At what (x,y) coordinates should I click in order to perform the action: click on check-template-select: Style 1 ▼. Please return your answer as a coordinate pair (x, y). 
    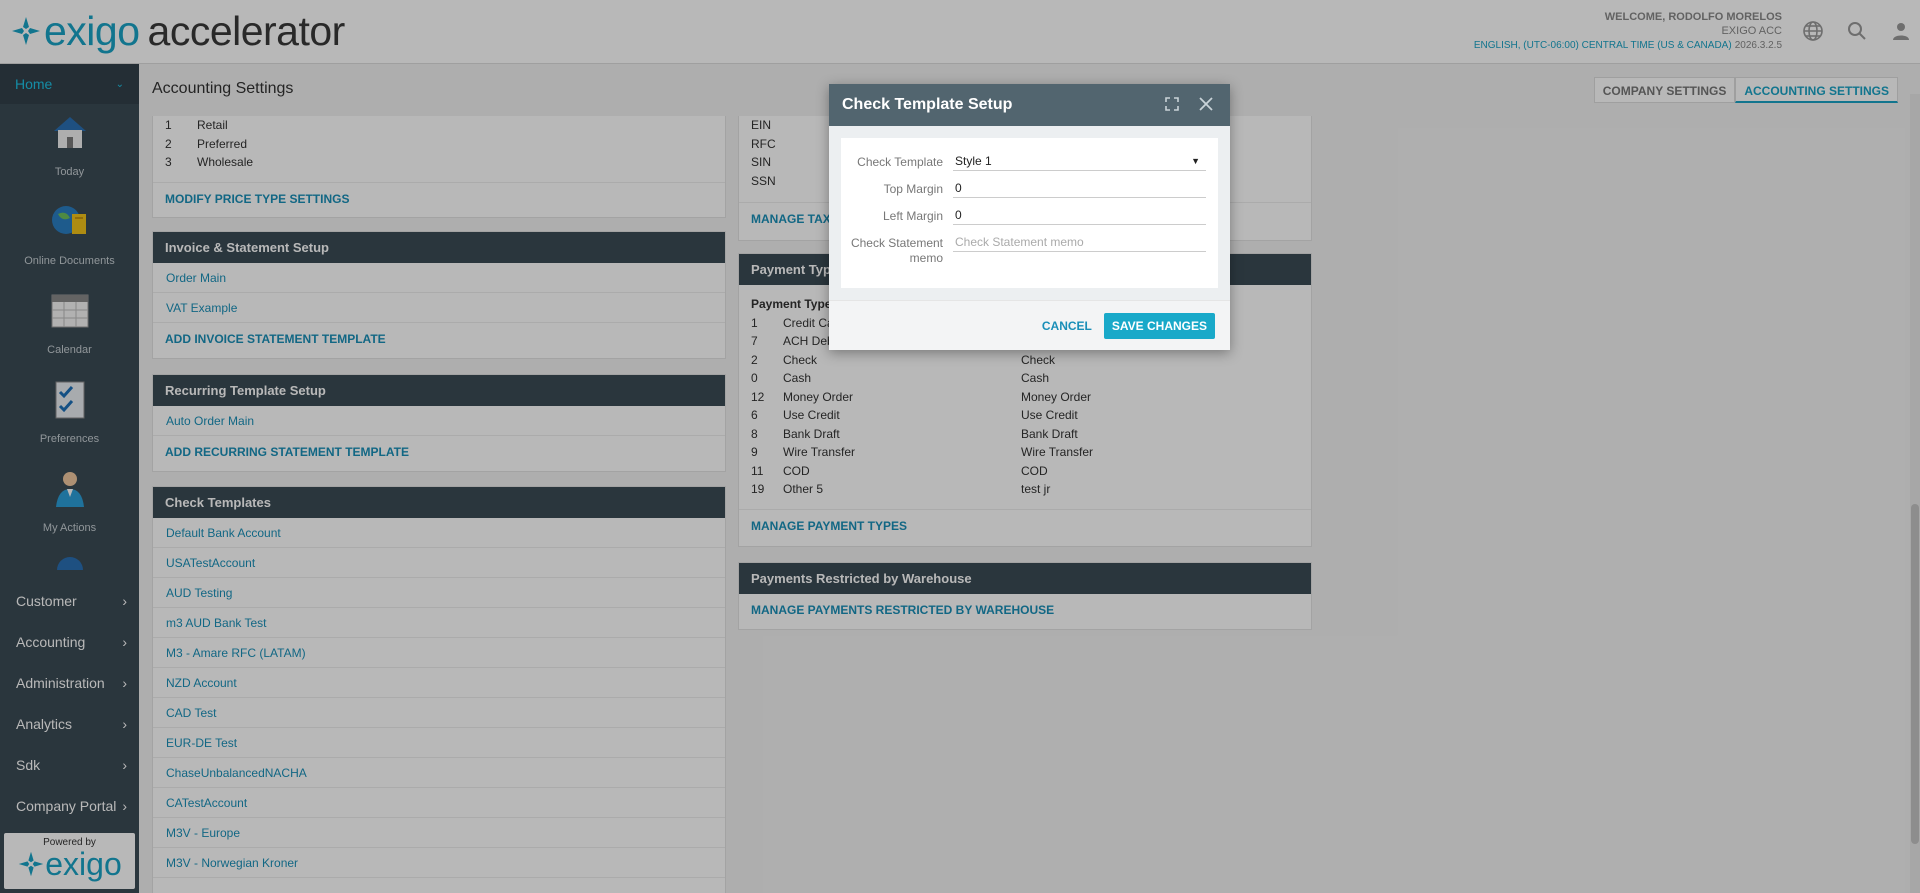
    Looking at the image, I should click on (1079, 161).